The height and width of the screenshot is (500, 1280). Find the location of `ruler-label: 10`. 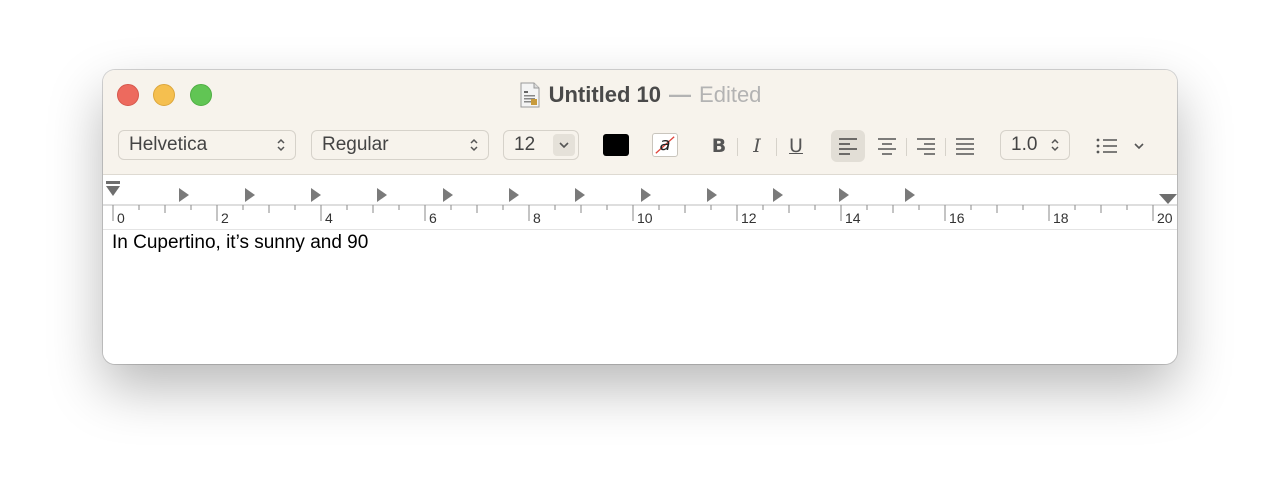

ruler-label: 10 is located at coordinates (645, 218).